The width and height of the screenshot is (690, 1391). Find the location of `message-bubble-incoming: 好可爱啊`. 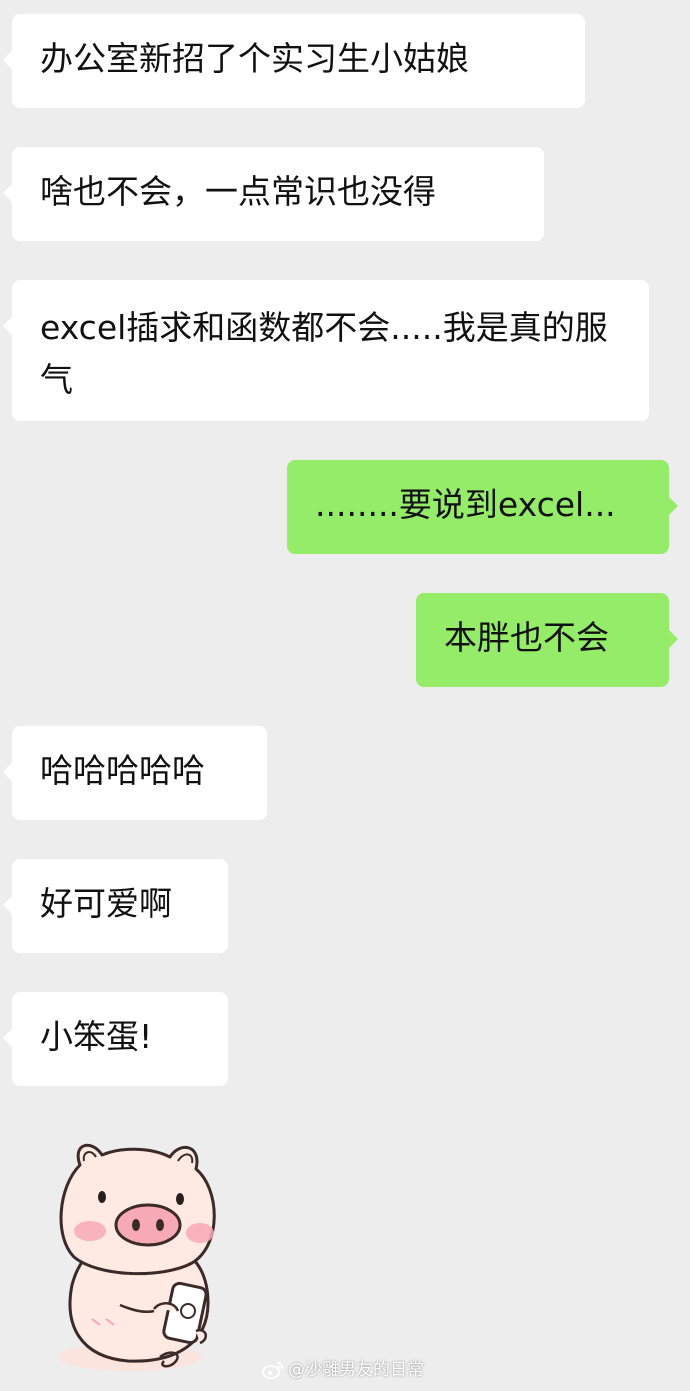

message-bubble-incoming: 好可爱啊 is located at coordinates (115, 906).